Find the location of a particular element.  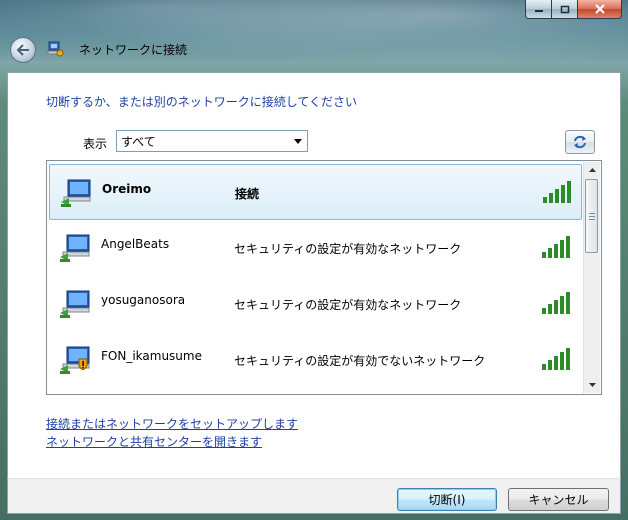

caption-buttons is located at coordinates (573, 10).